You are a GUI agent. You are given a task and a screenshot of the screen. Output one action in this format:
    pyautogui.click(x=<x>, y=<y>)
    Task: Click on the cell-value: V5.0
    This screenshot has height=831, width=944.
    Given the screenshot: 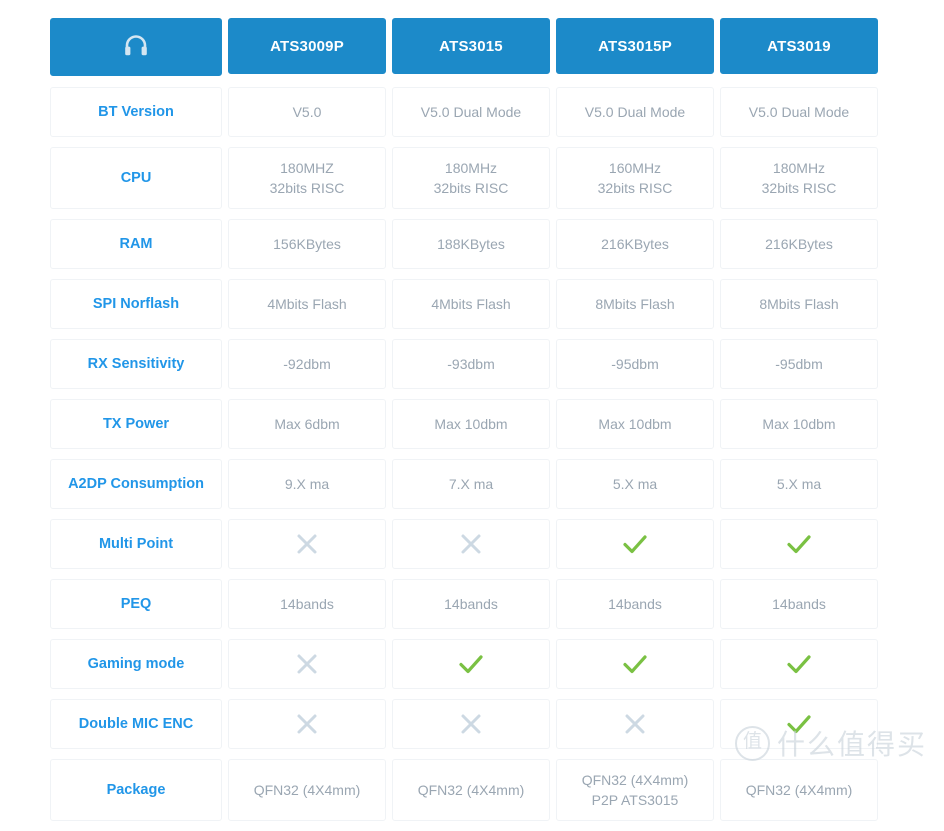 What is the action you would take?
    pyautogui.click(x=307, y=111)
    